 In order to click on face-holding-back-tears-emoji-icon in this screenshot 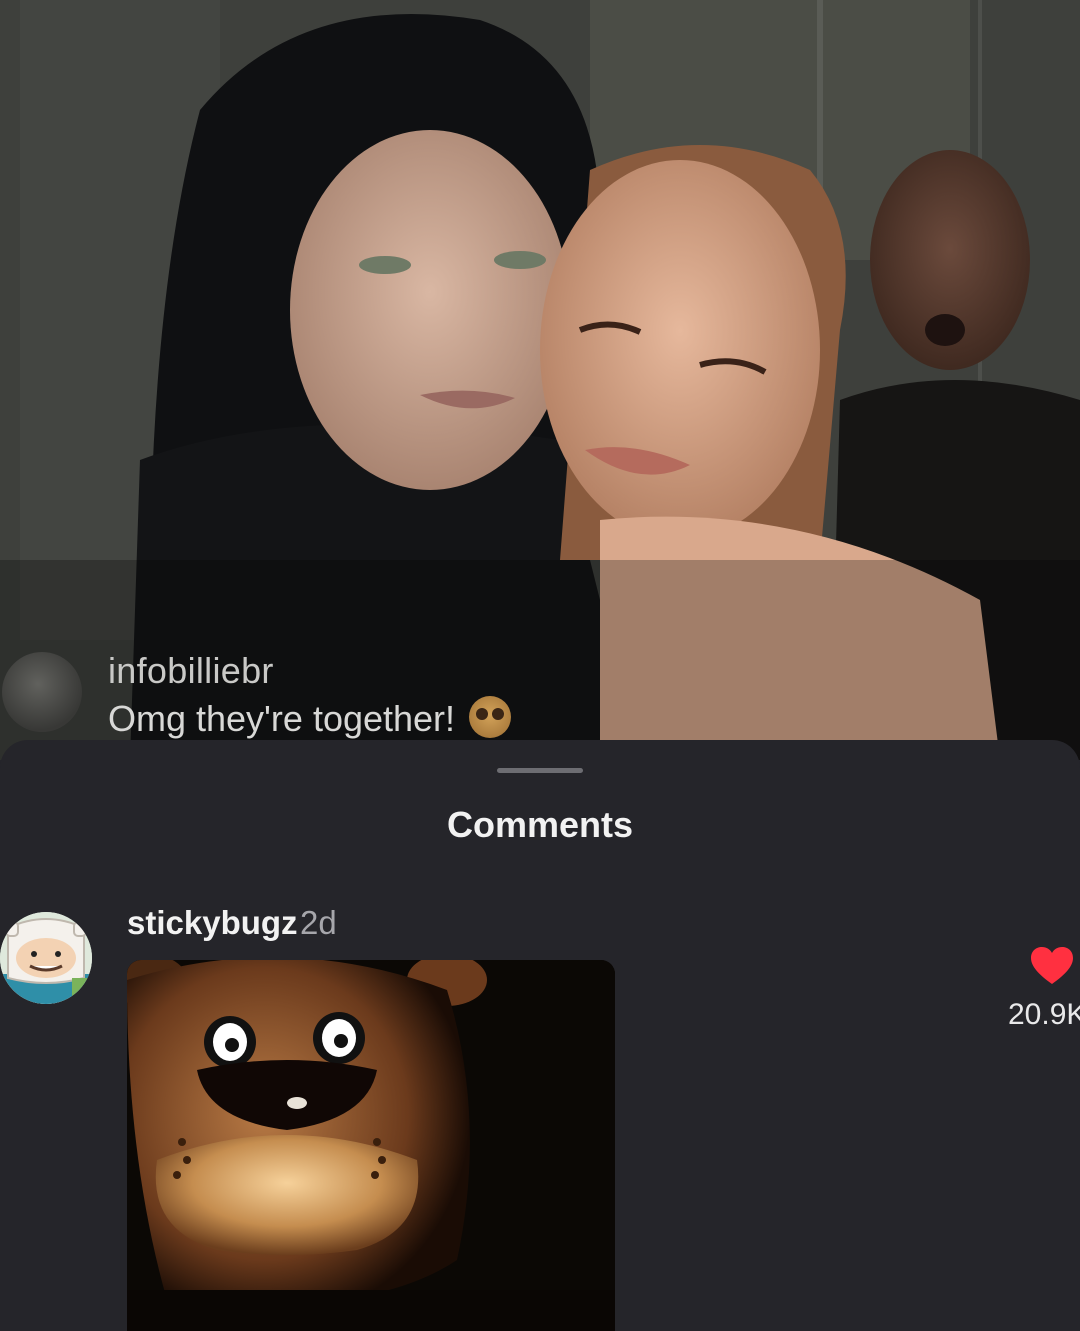, I will do `click(490, 717)`.